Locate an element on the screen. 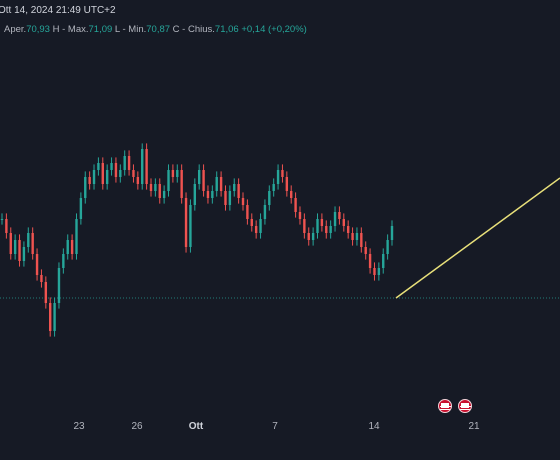  x-axis: 23 26 Ott 7 14 21 is located at coordinates (280, 438).